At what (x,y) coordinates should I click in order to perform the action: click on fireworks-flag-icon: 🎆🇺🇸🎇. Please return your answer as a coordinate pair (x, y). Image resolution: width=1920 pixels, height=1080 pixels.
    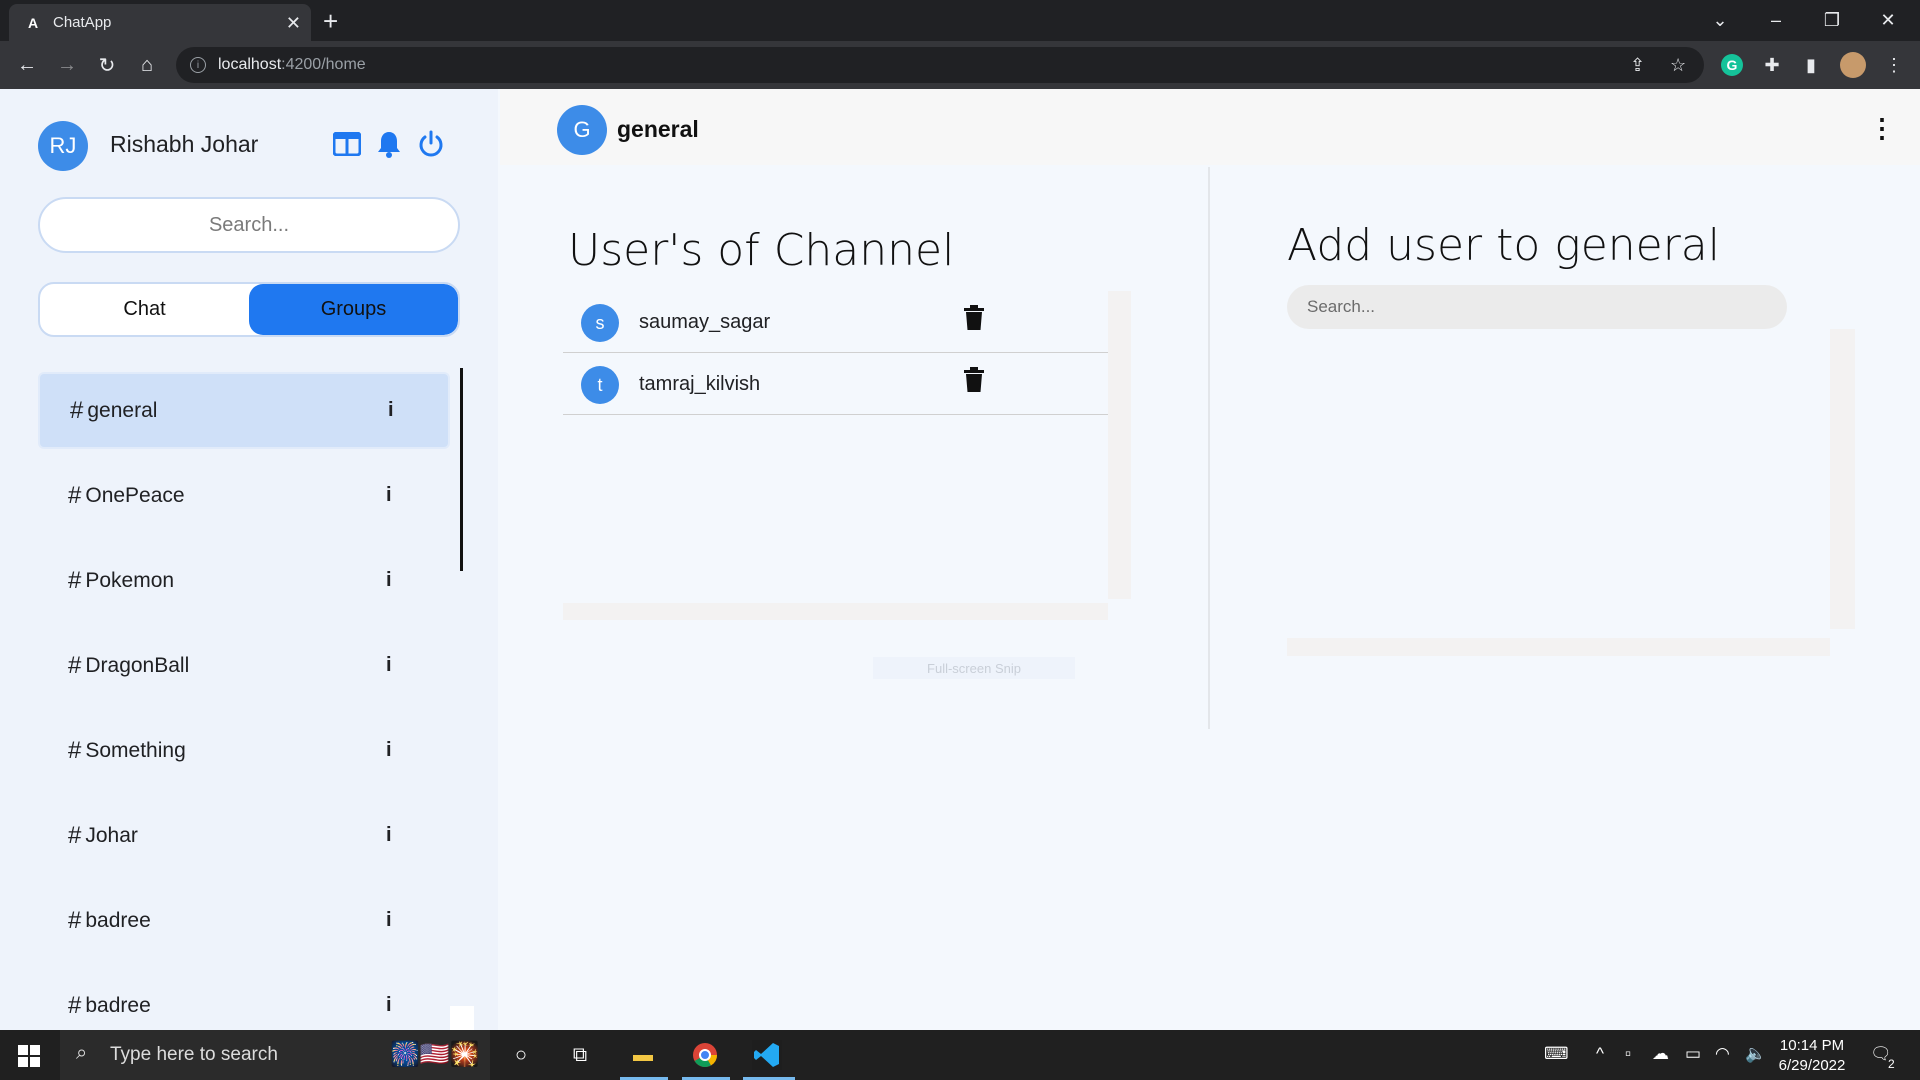
    Looking at the image, I should click on (435, 1054).